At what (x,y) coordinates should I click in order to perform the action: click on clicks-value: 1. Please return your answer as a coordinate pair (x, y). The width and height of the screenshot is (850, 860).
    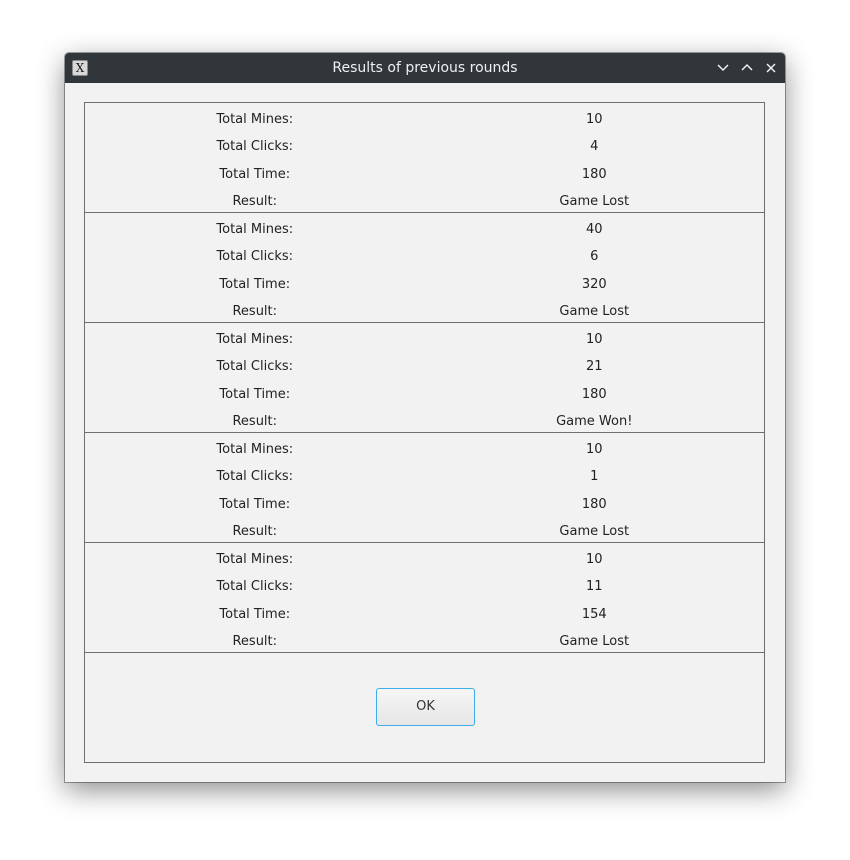
    Looking at the image, I should click on (594, 477).